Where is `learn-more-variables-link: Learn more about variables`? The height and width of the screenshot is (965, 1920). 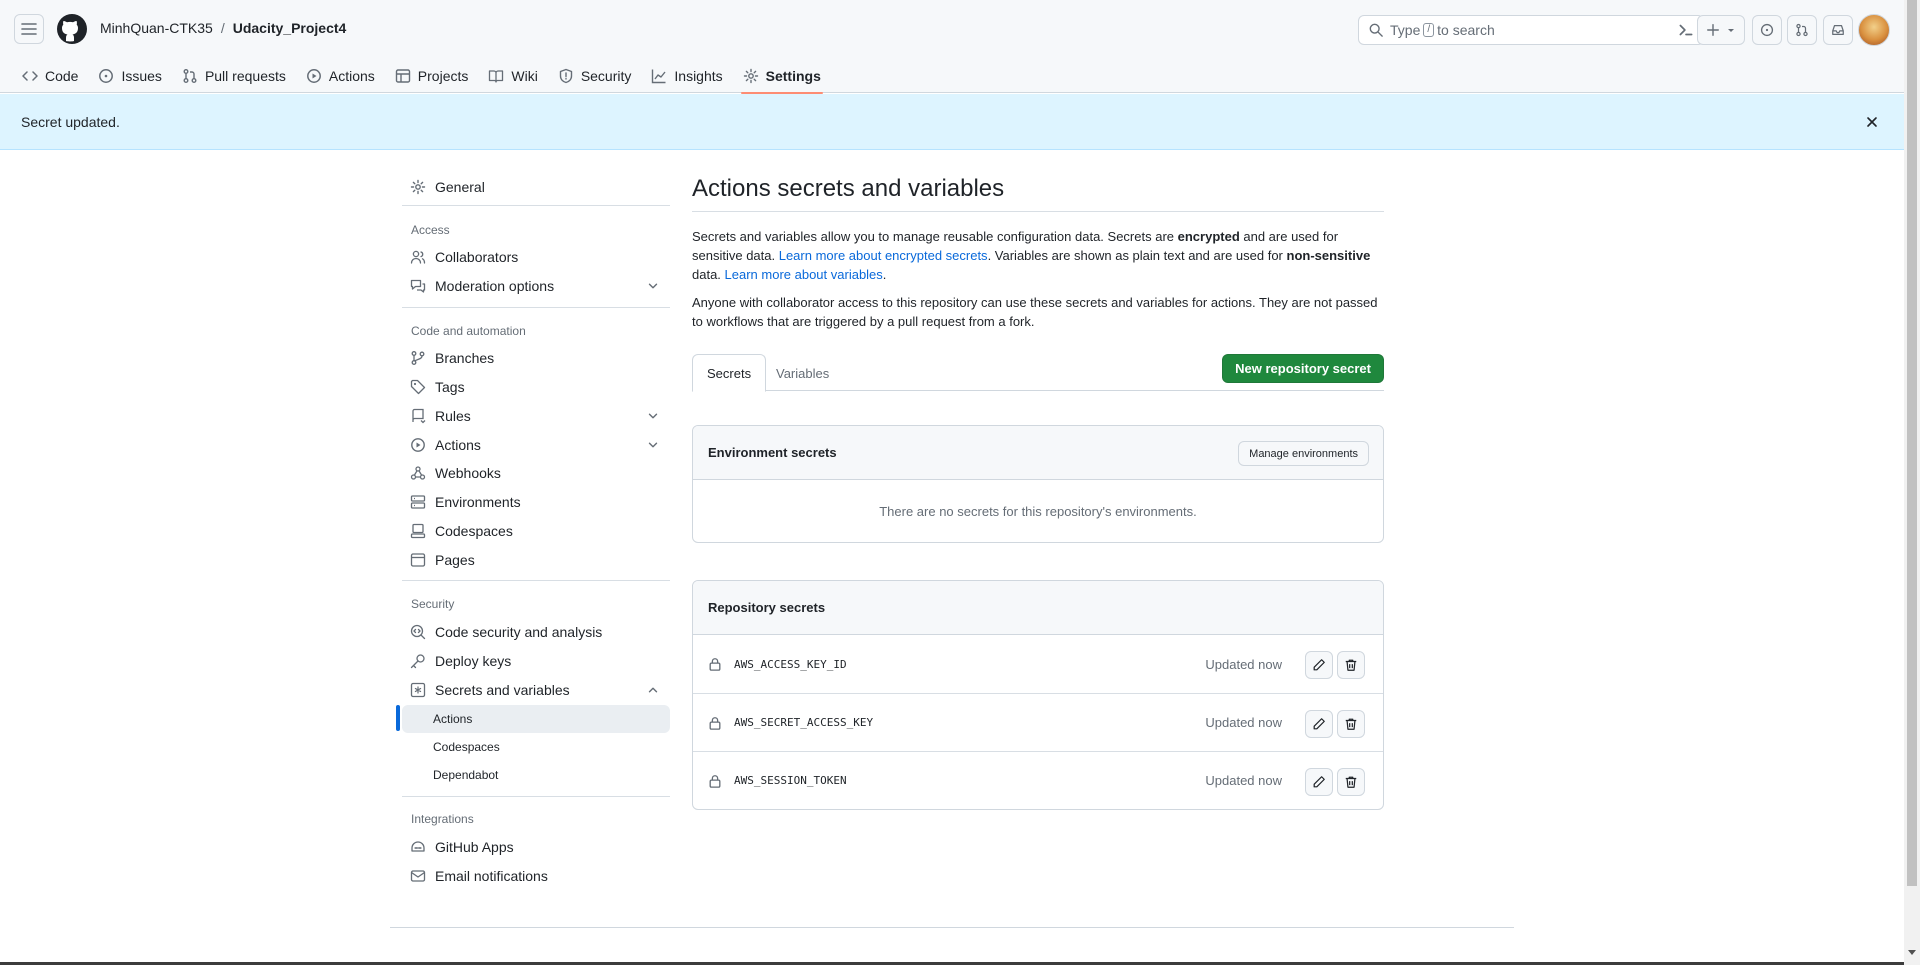
learn-more-variables-link: Learn more about variables is located at coordinates (804, 274).